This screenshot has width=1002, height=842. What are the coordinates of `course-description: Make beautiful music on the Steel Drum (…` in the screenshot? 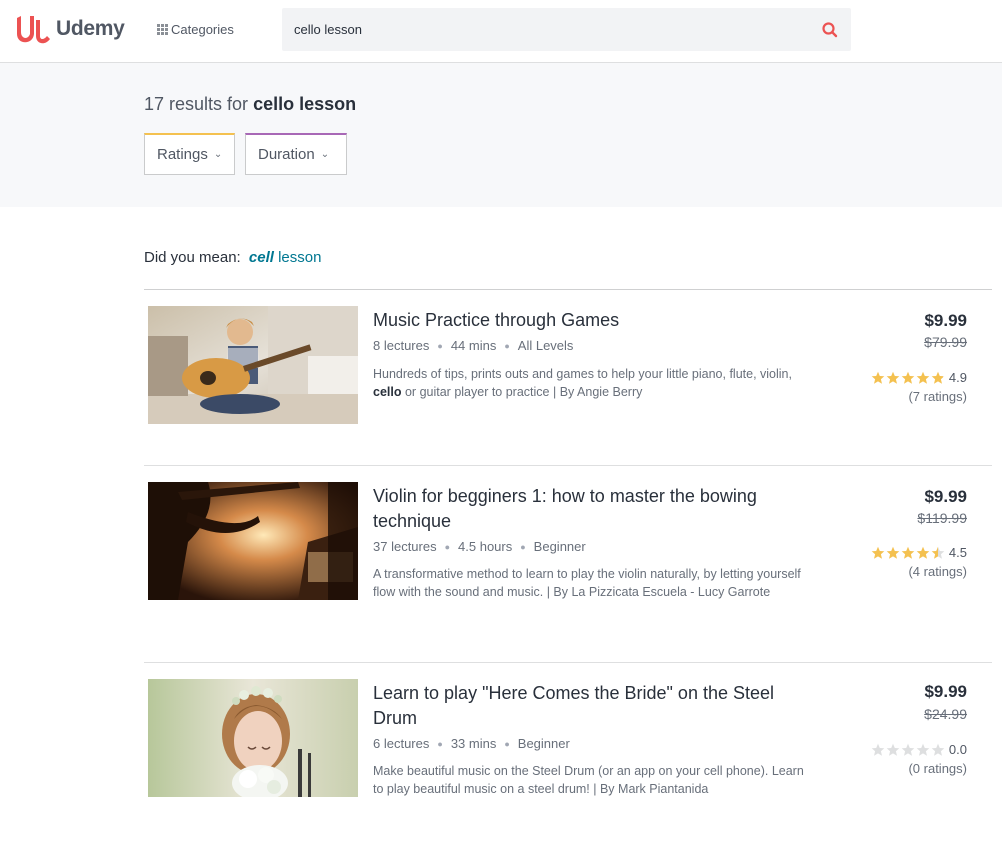 It's located at (588, 780).